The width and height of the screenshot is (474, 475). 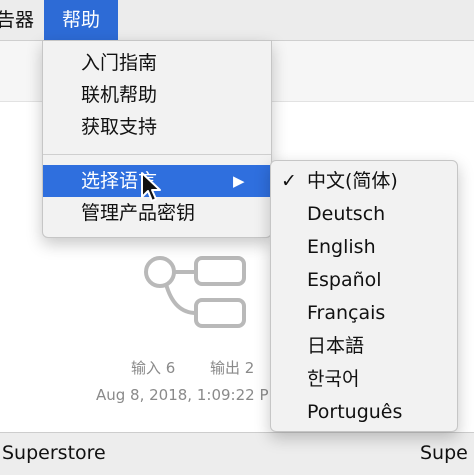 What do you see at coordinates (333, 379) in the screenshot?
I see `language-label: 한국어` at bounding box center [333, 379].